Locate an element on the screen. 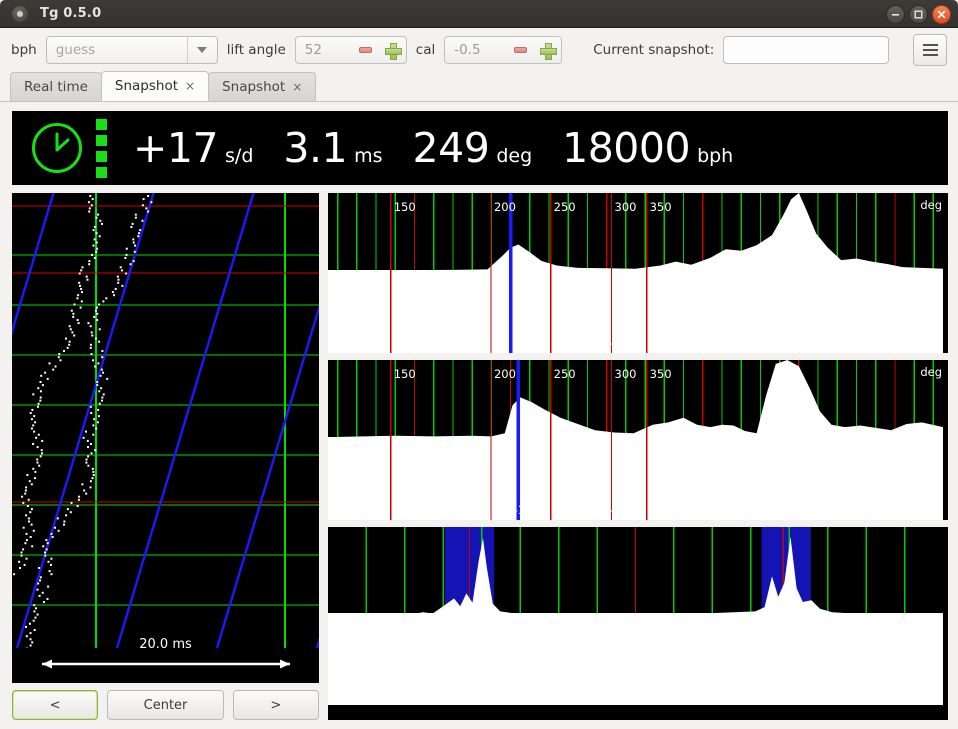 The width and height of the screenshot is (958, 729). bph-combobox: guess is located at coordinates (131, 50).